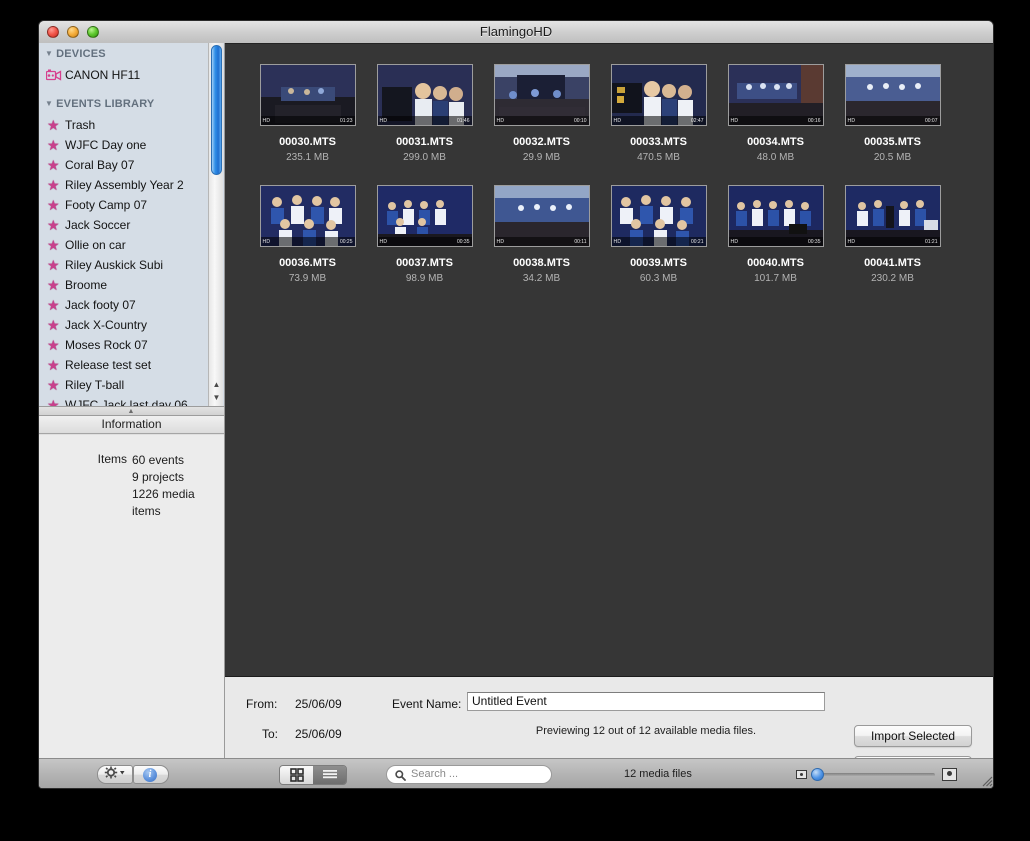  Describe the element at coordinates (424, 95) in the screenshot. I see `media-thumbnail: HD 01:46` at that location.